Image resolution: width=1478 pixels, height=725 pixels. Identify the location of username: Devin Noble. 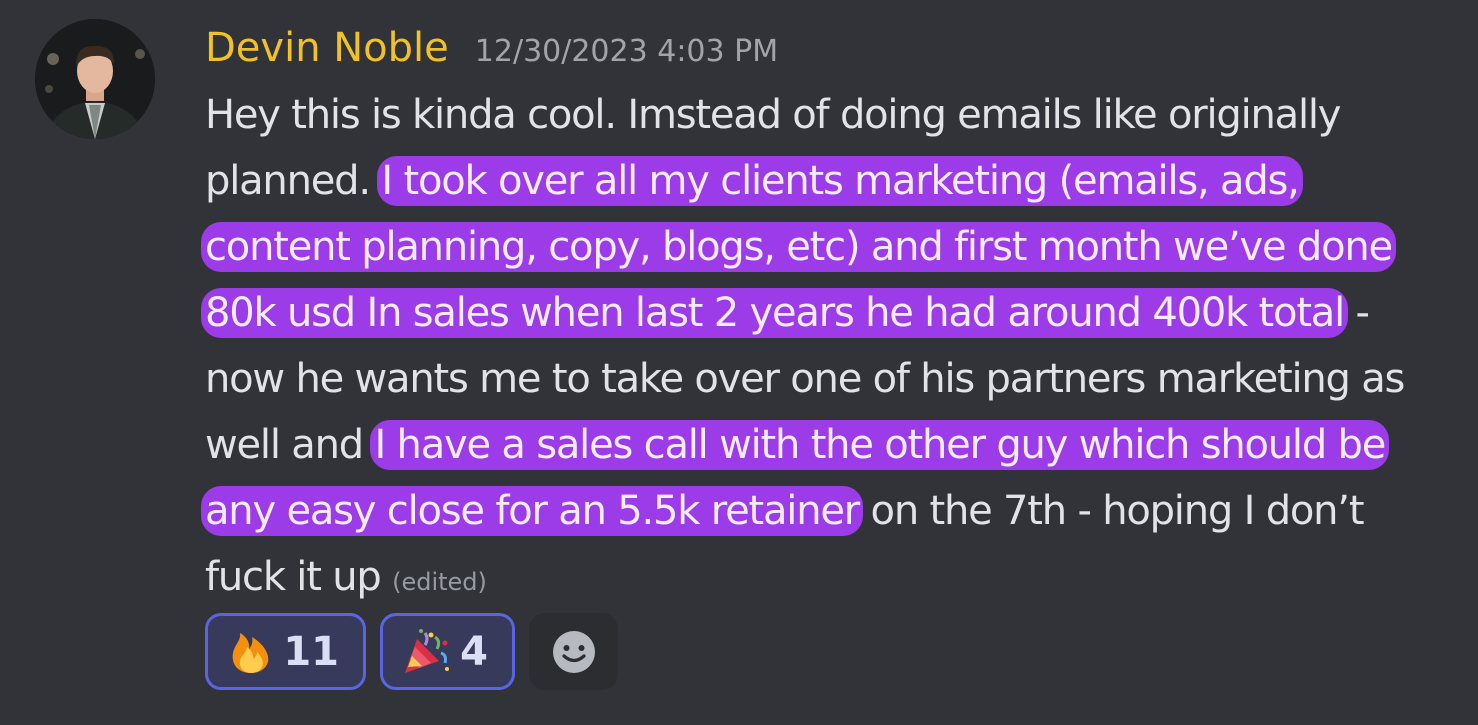
(327, 48).